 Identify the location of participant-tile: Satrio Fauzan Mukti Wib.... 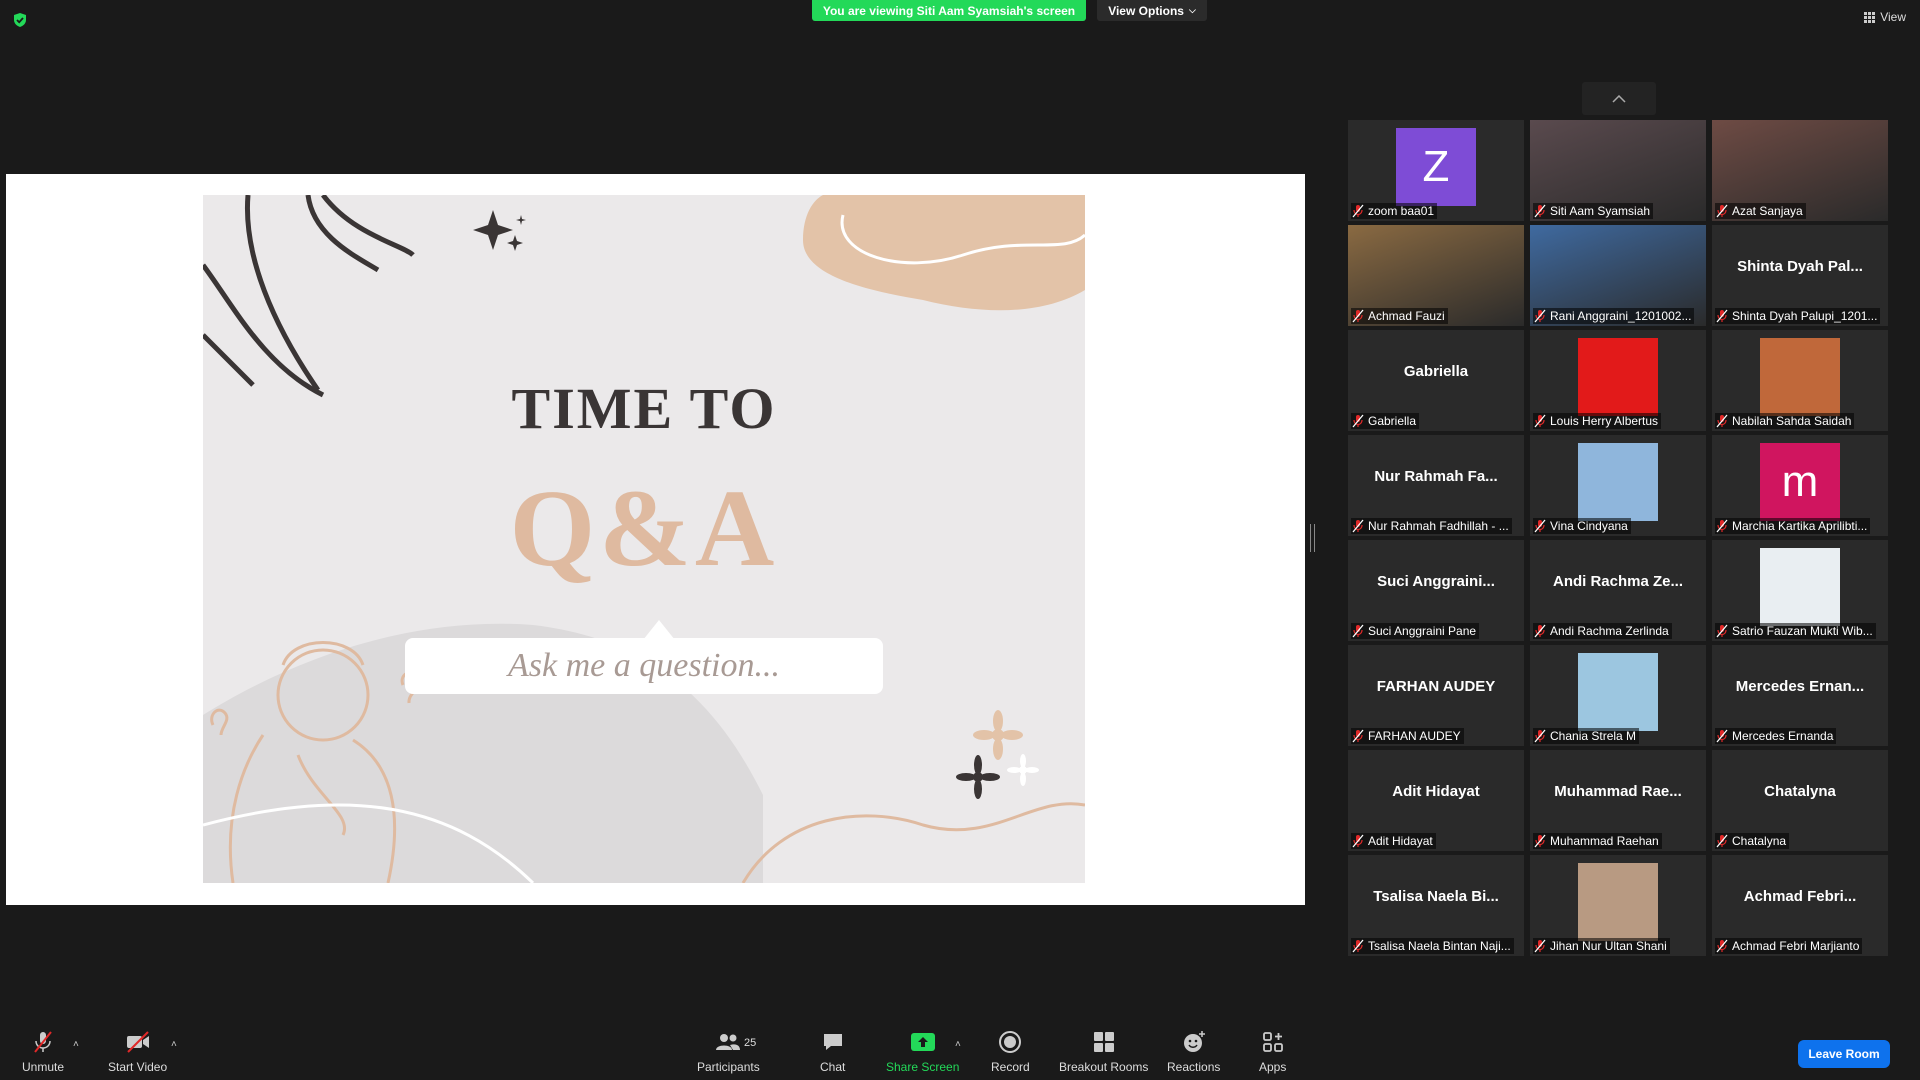
(1800, 590).